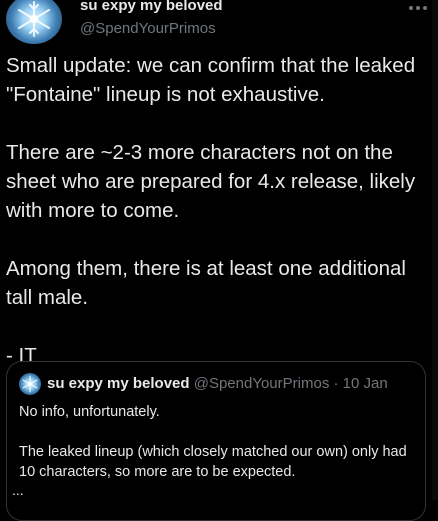  I want to click on quoted-author-handle: @SpendYourPrimos, so click(262, 383).